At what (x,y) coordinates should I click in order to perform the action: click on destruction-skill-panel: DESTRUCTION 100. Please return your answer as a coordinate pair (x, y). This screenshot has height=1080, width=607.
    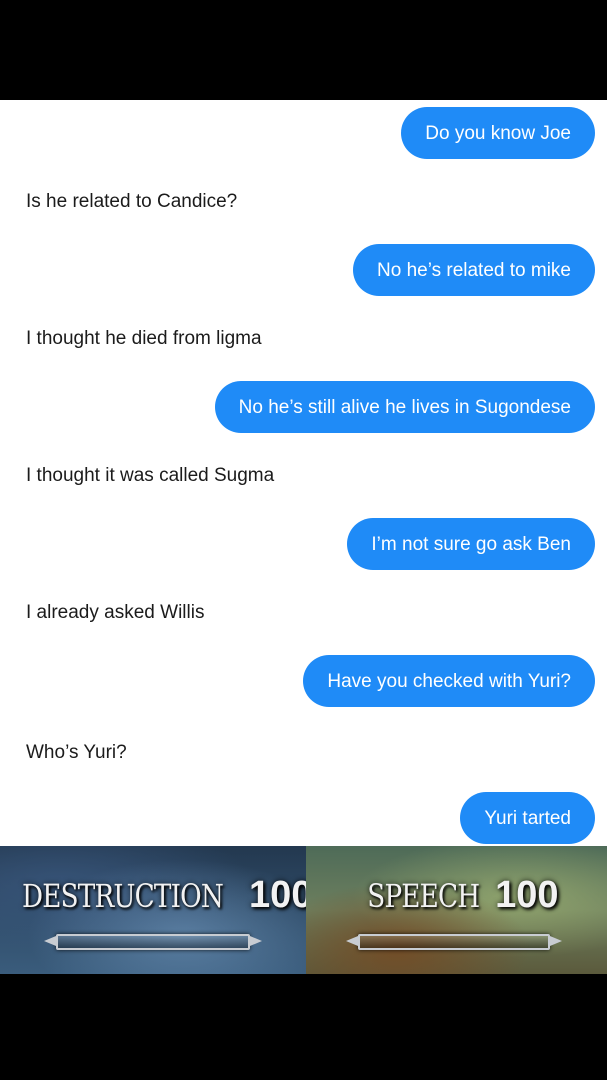
    Looking at the image, I should click on (153, 910).